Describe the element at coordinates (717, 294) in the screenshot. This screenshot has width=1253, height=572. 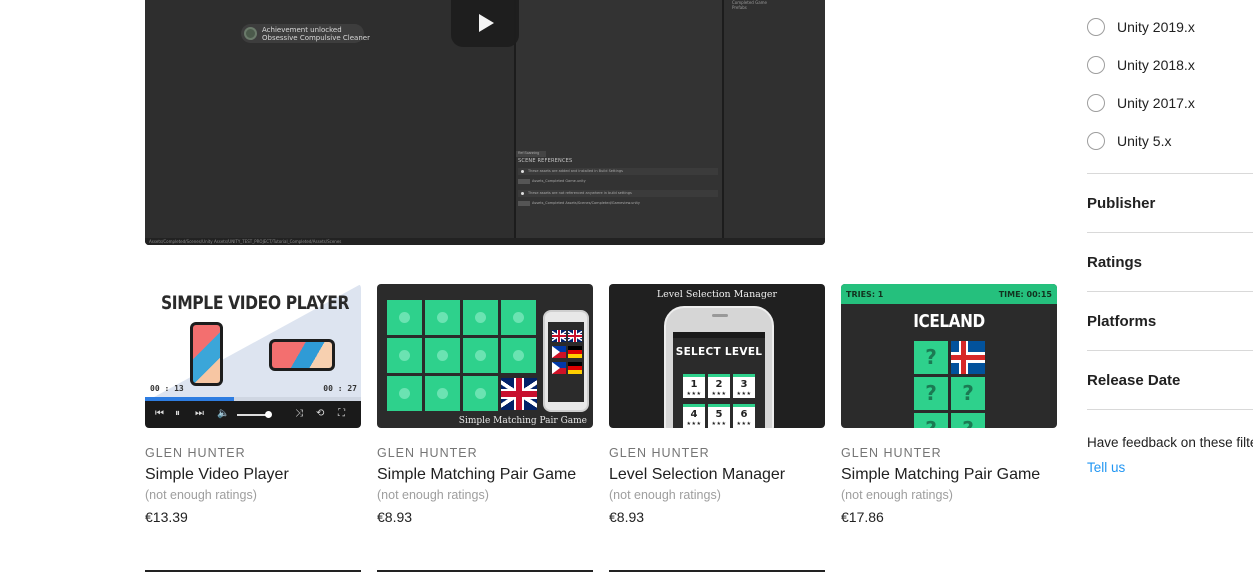
I see `thumb-caption: Level Selection Manager` at that location.